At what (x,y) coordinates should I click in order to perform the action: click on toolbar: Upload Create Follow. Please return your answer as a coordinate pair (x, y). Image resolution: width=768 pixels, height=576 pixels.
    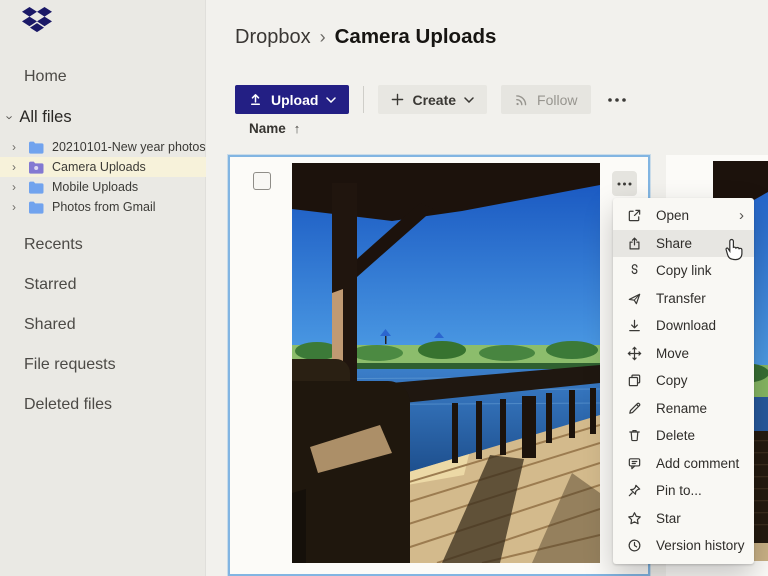
    Looking at the image, I should click on (433, 99).